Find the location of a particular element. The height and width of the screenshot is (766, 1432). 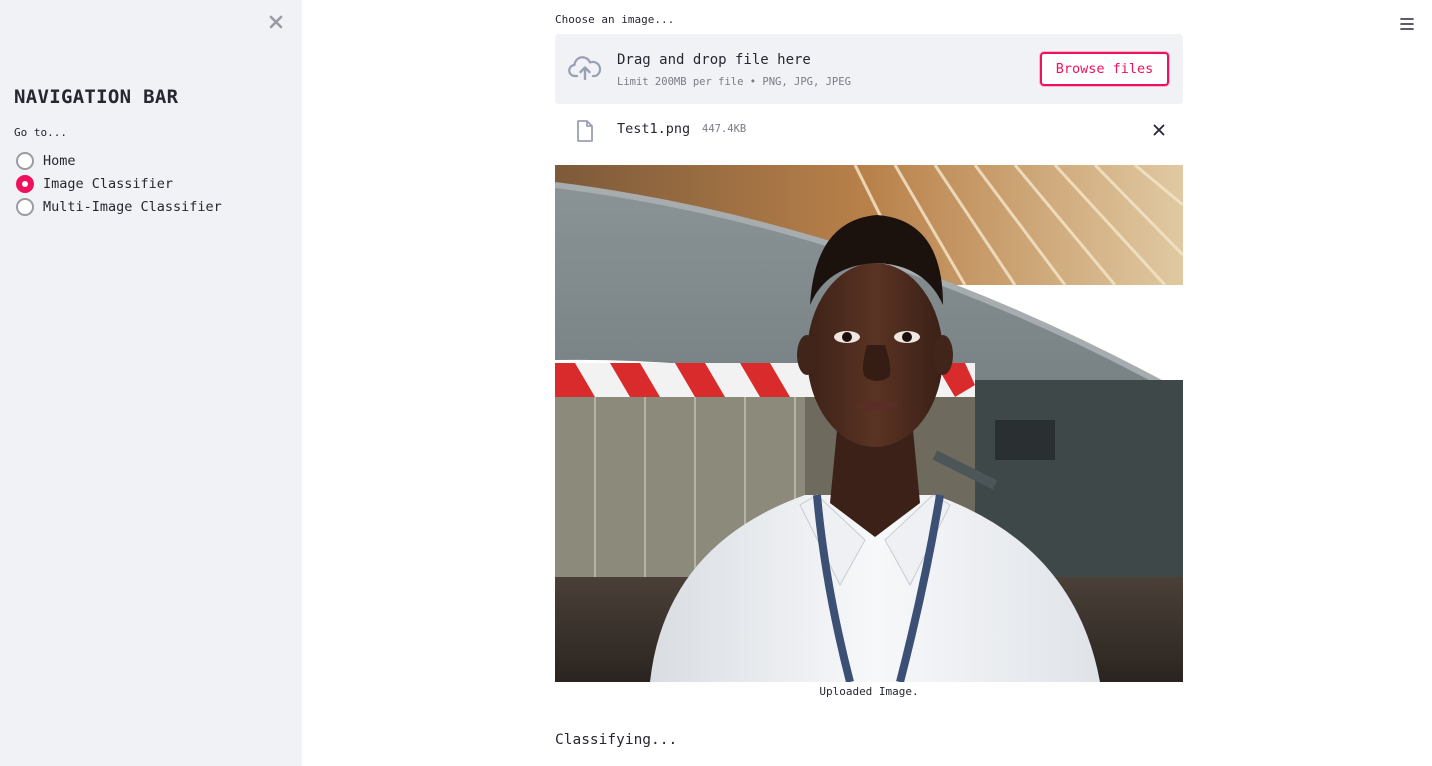

dropzone-instructions: Limit 200MB per file • PNG, JPG, JPEG is located at coordinates (734, 82).